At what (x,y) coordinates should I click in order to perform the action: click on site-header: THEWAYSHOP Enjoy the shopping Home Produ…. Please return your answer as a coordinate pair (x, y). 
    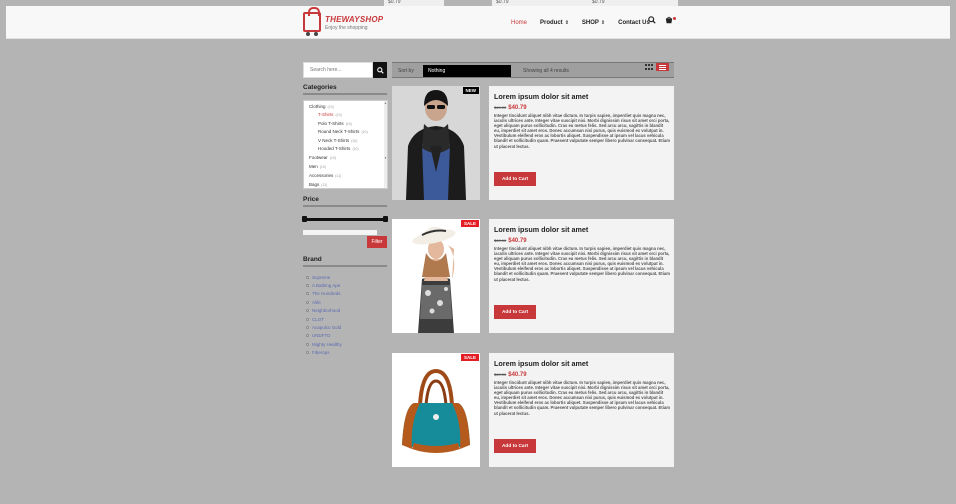
    Looking at the image, I should click on (478, 22).